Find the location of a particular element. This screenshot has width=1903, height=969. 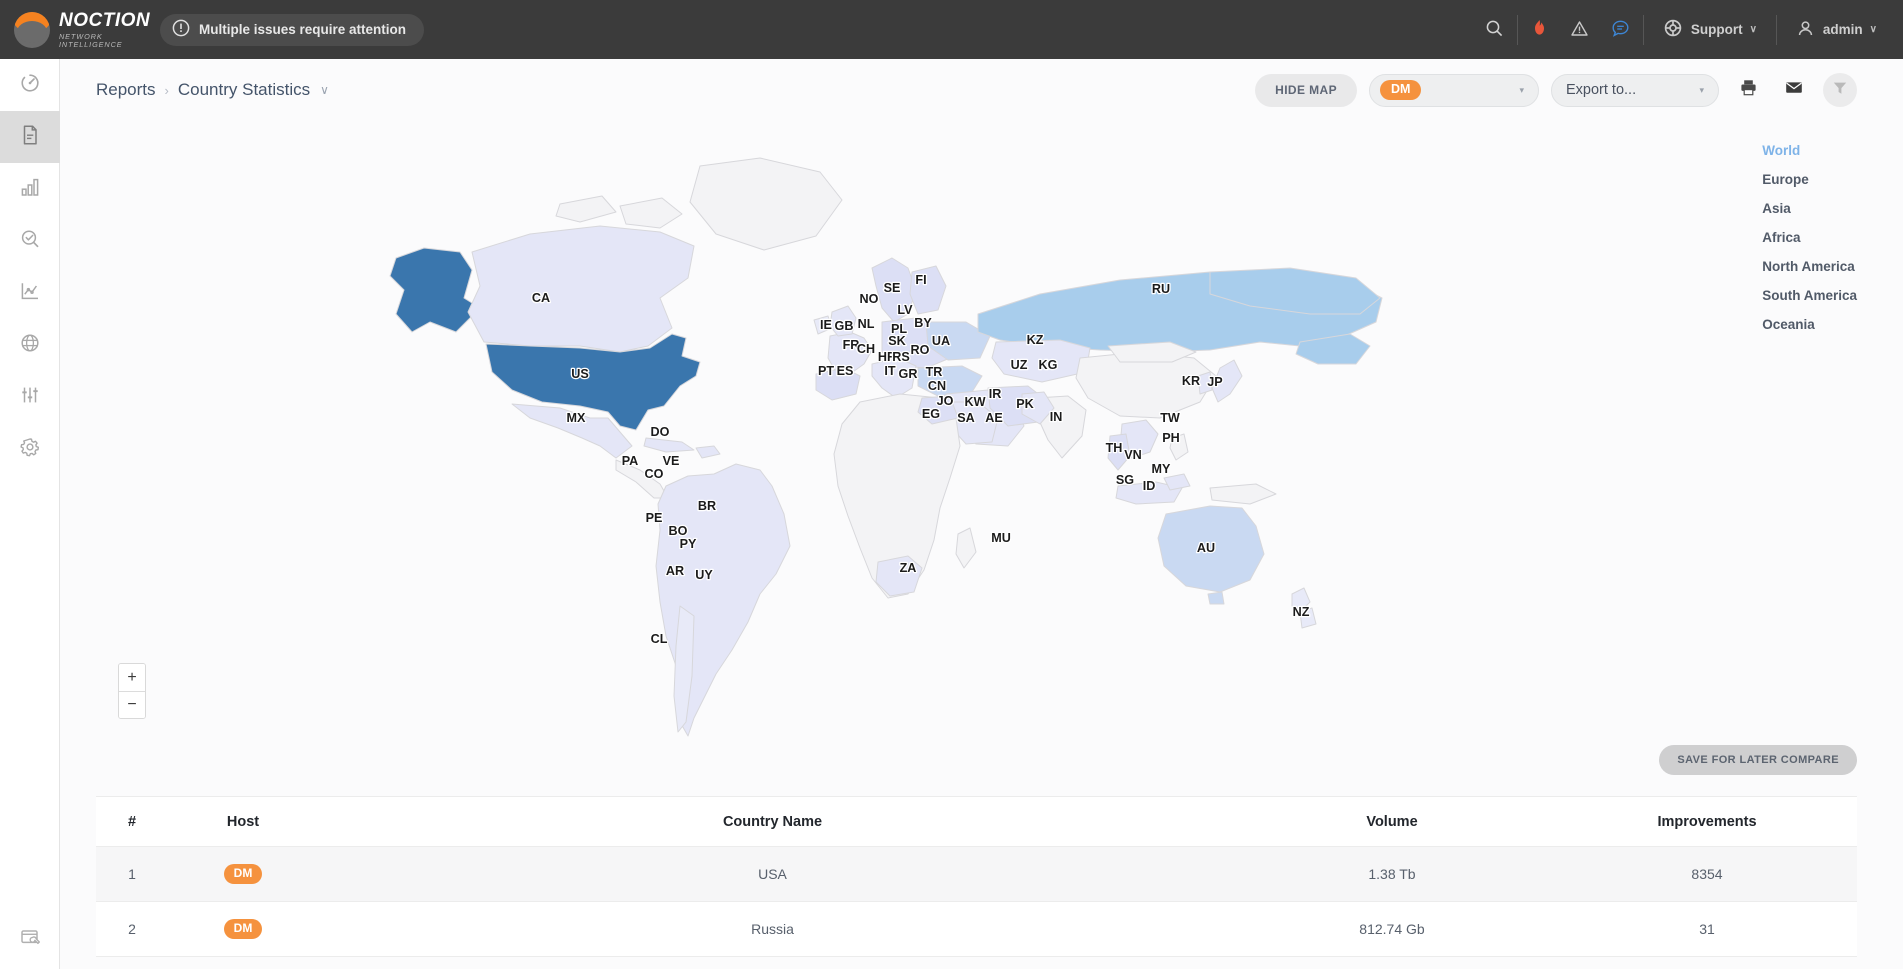

breadcrumb-reports: Reports is located at coordinates (126, 90).